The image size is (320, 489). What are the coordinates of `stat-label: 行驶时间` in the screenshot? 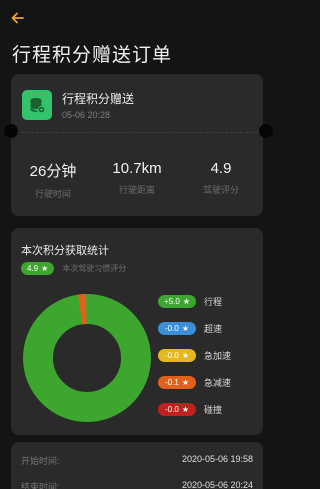 It's located at (52, 194).